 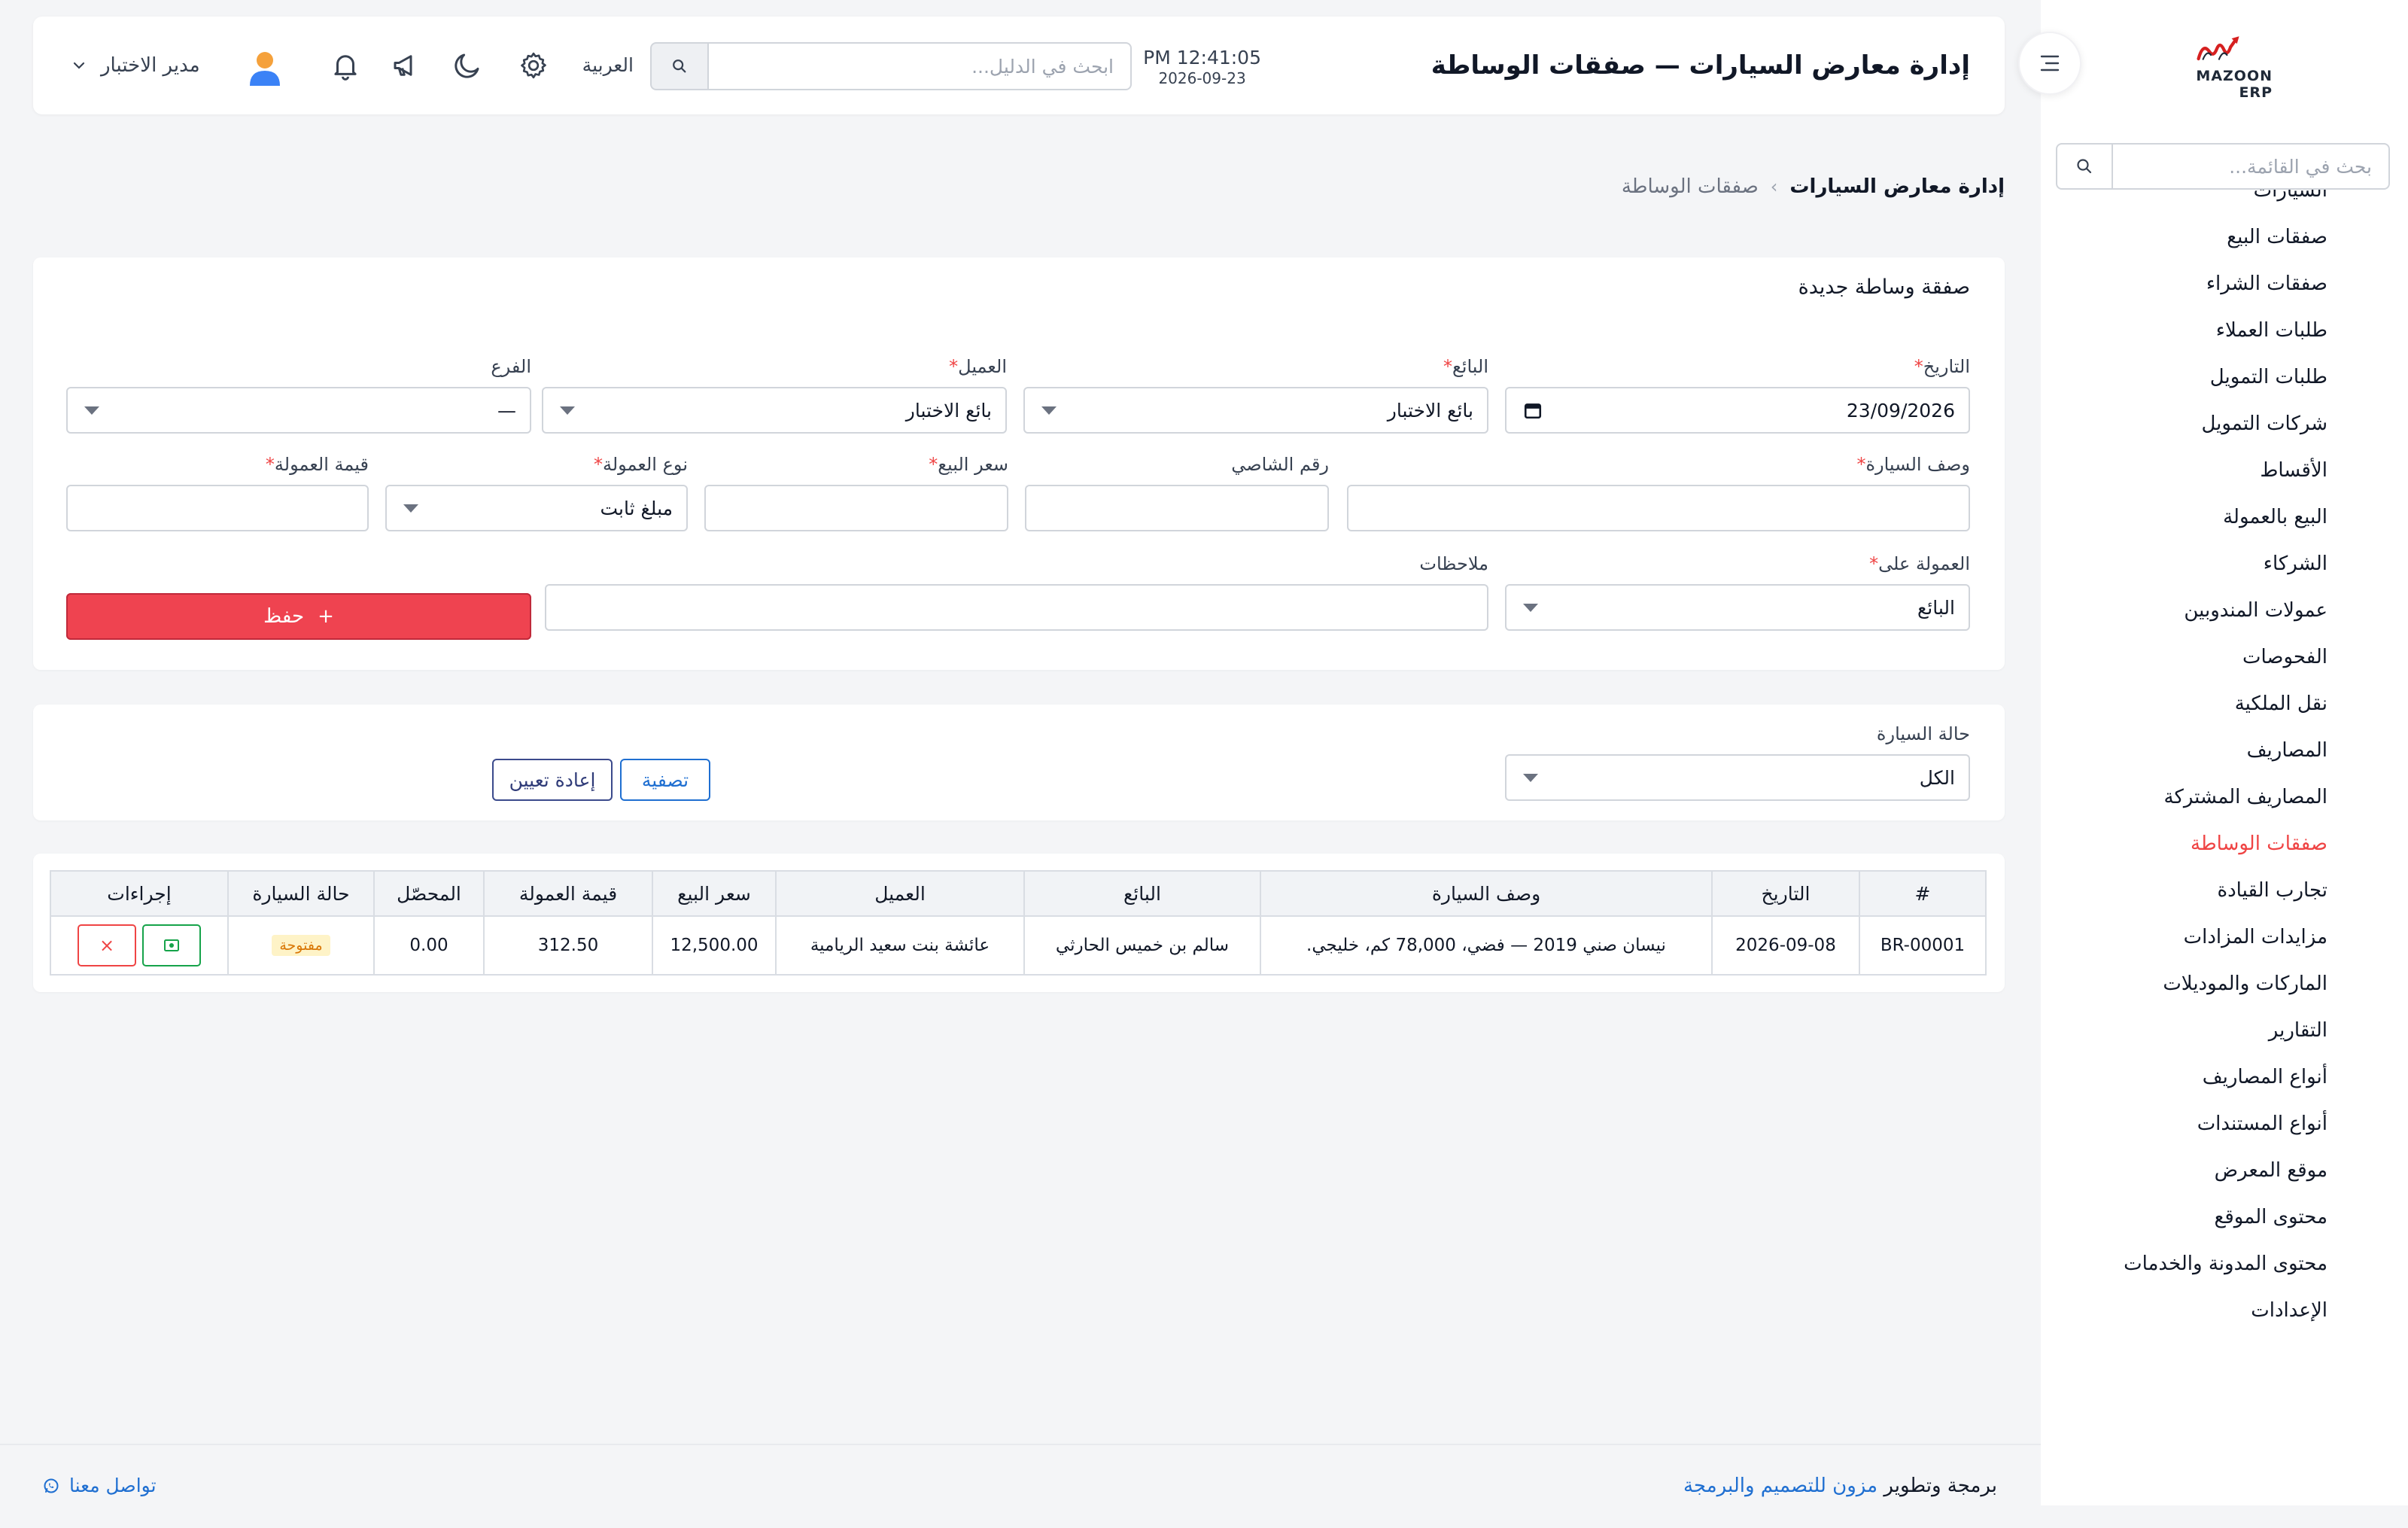 I want to click on contact-us-link: تواصل معنا, so click(x=99, y=1485).